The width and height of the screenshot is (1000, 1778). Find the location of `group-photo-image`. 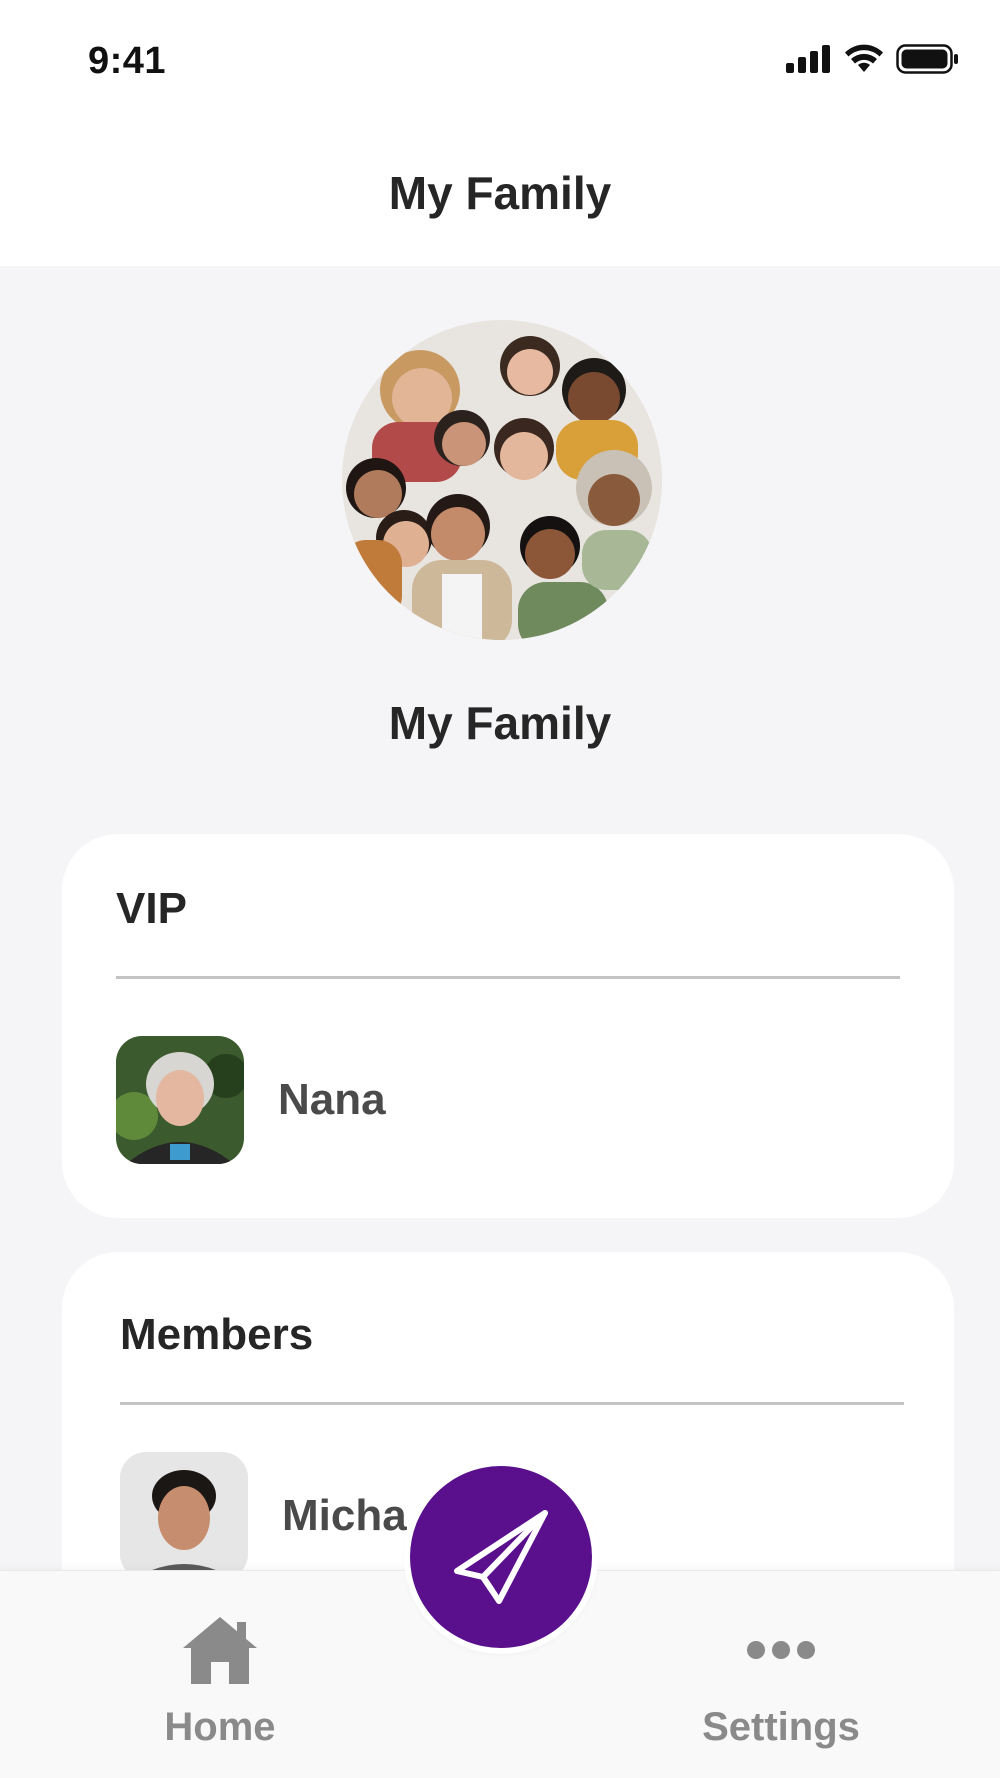

group-photo-image is located at coordinates (502, 480).